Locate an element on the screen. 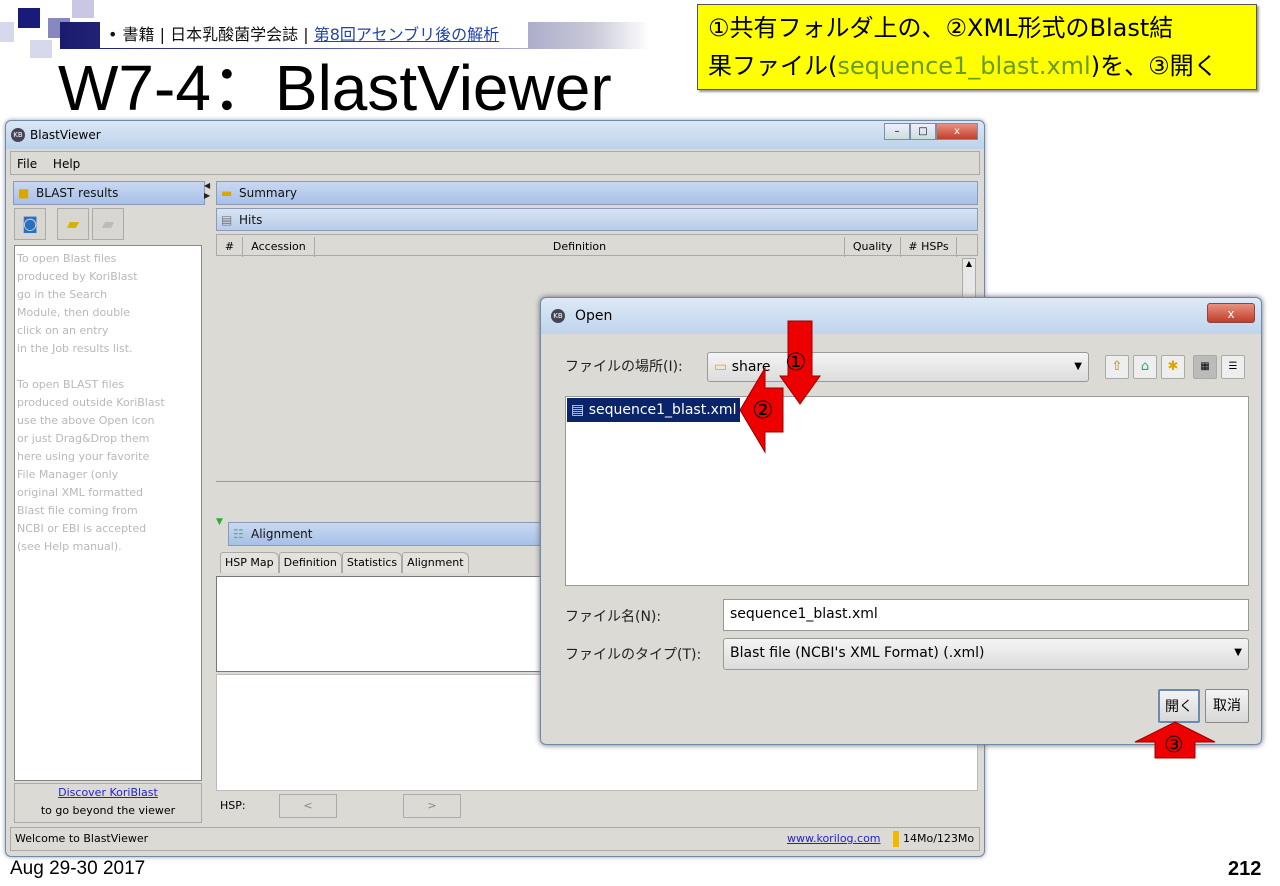 Image resolution: width=1280 pixels, height=886 pixels. page-number: 212 is located at coordinates (1245, 869).